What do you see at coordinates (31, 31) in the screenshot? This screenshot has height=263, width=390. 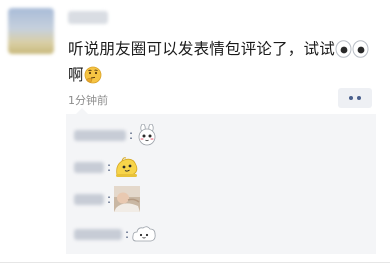 I see `avatar` at bounding box center [31, 31].